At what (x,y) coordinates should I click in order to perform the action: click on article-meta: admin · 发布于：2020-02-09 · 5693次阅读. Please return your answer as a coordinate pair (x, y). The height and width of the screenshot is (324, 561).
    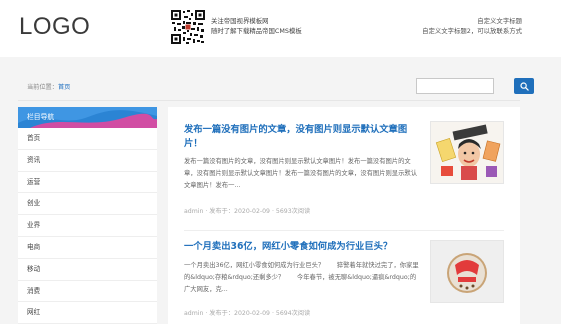
    Looking at the image, I should click on (247, 211).